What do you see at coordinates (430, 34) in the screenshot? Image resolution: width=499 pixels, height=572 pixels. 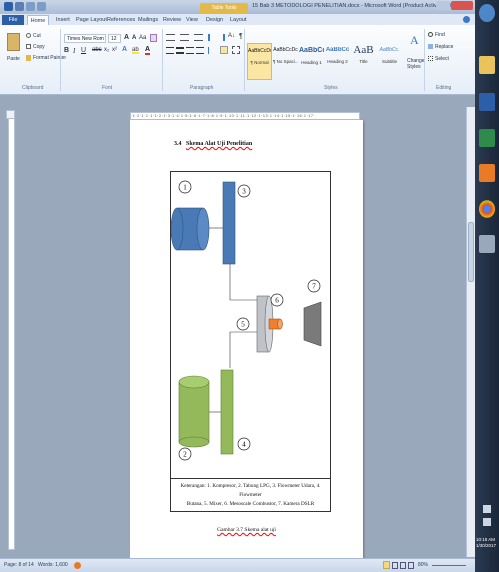 I see `find-icon` at bounding box center [430, 34].